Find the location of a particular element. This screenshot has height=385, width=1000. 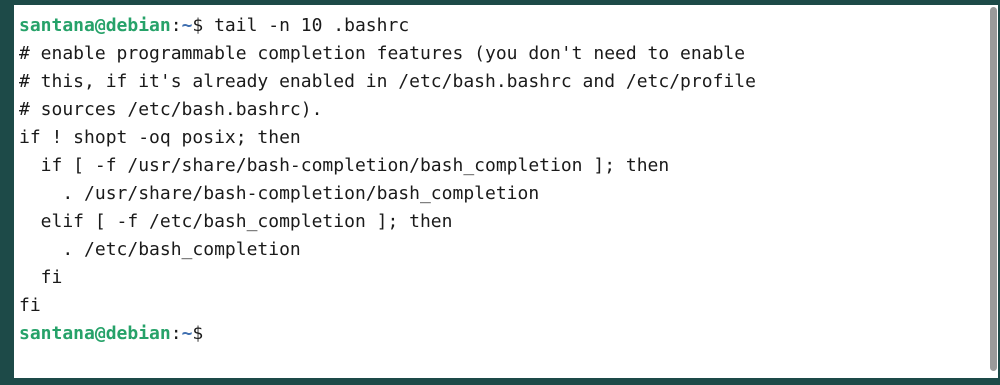

final-prompt-line: santana@debian:~$ is located at coordinates (387, 334).